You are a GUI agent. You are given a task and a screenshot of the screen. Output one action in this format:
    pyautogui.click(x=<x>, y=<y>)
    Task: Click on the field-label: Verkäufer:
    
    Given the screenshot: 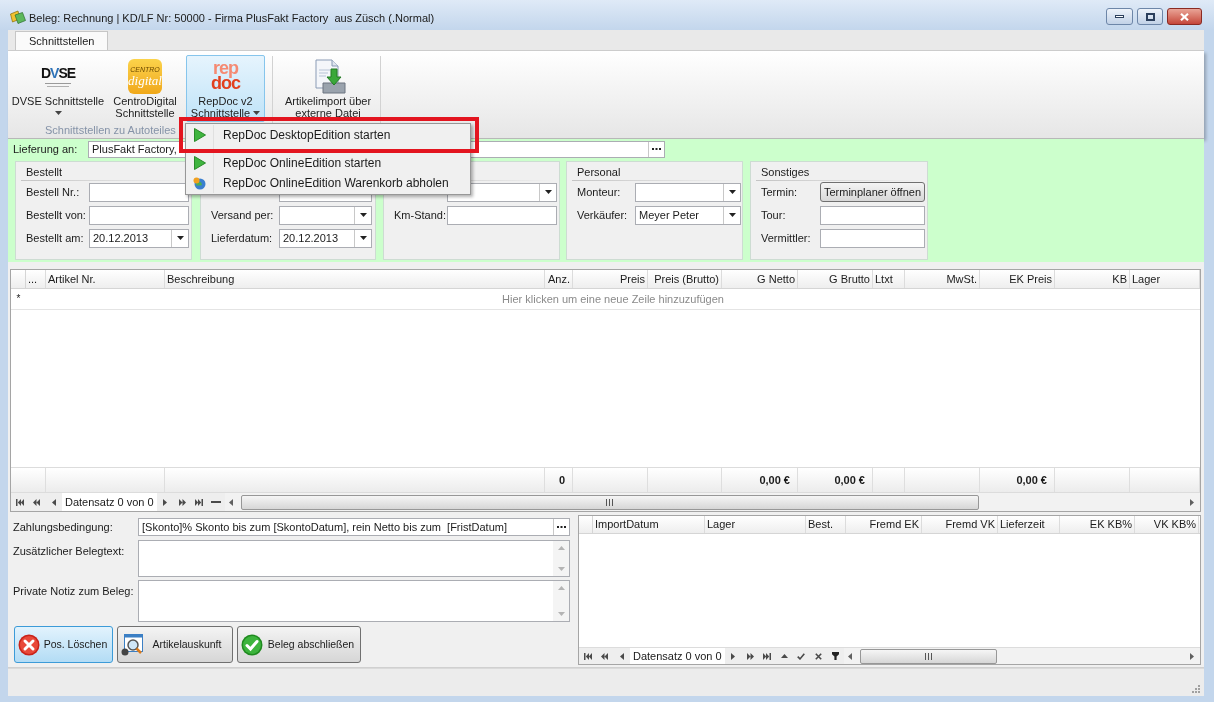 What is the action you would take?
    pyautogui.click(x=602, y=214)
    